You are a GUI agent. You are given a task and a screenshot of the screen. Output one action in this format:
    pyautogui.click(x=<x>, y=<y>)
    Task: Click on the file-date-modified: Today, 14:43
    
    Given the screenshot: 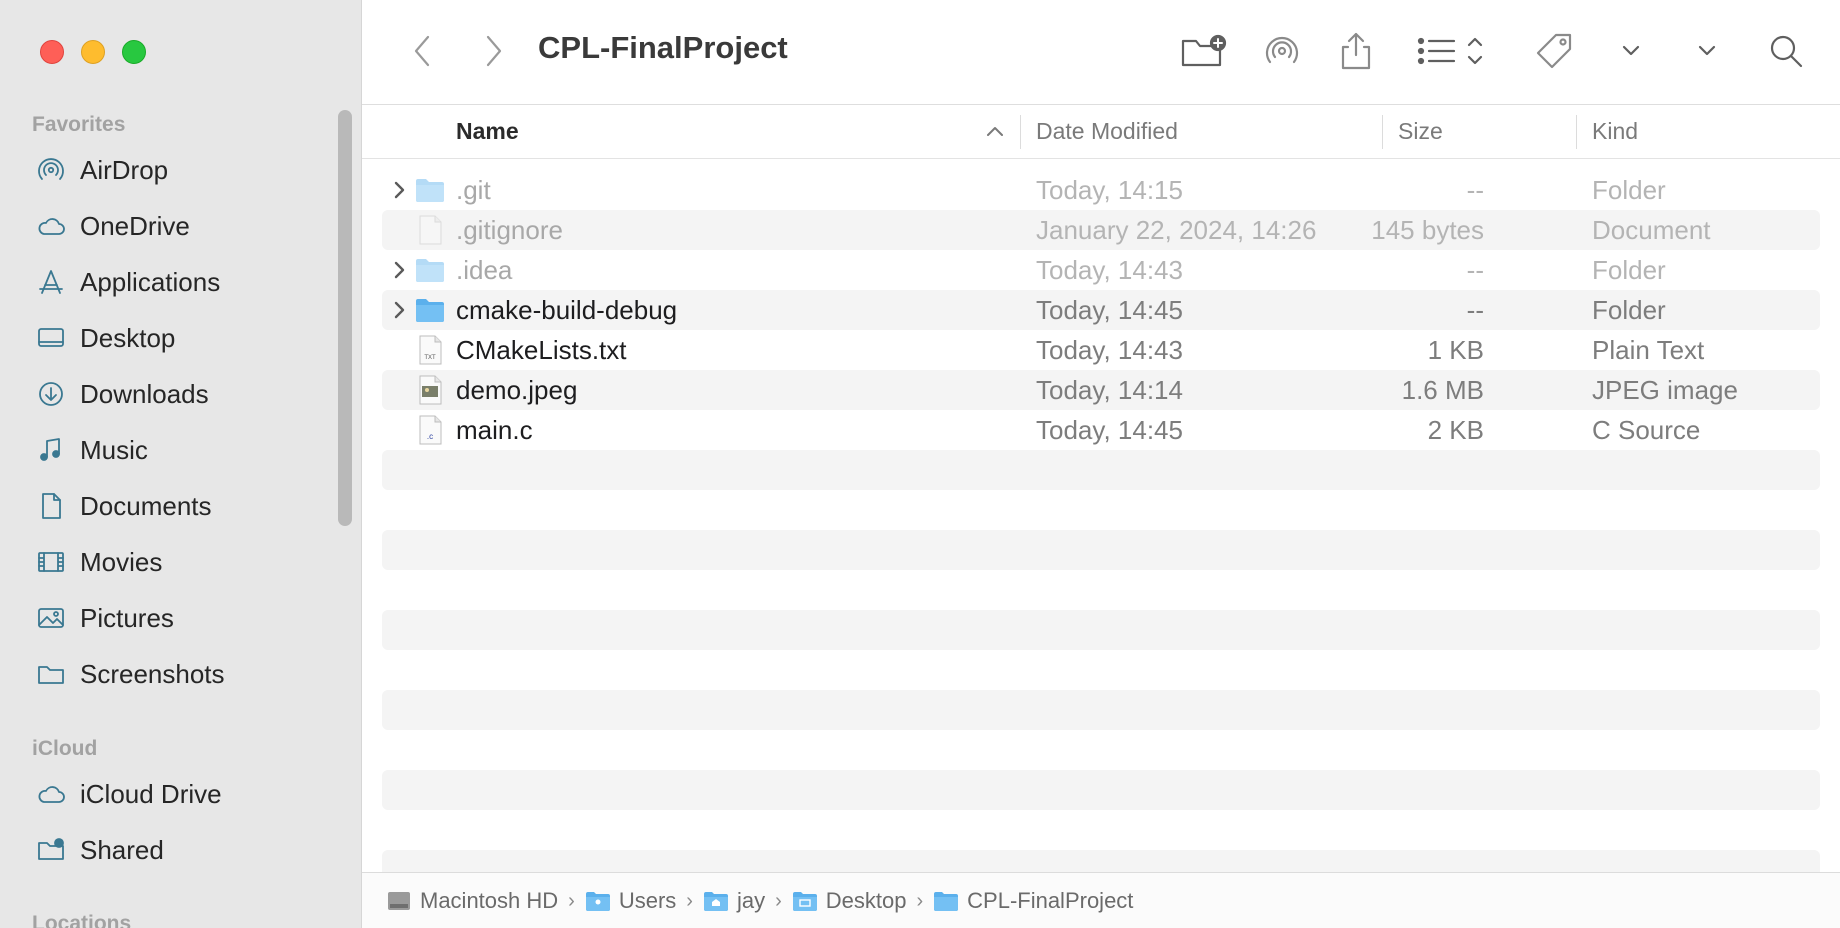 What is the action you would take?
    pyautogui.click(x=1109, y=270)
    